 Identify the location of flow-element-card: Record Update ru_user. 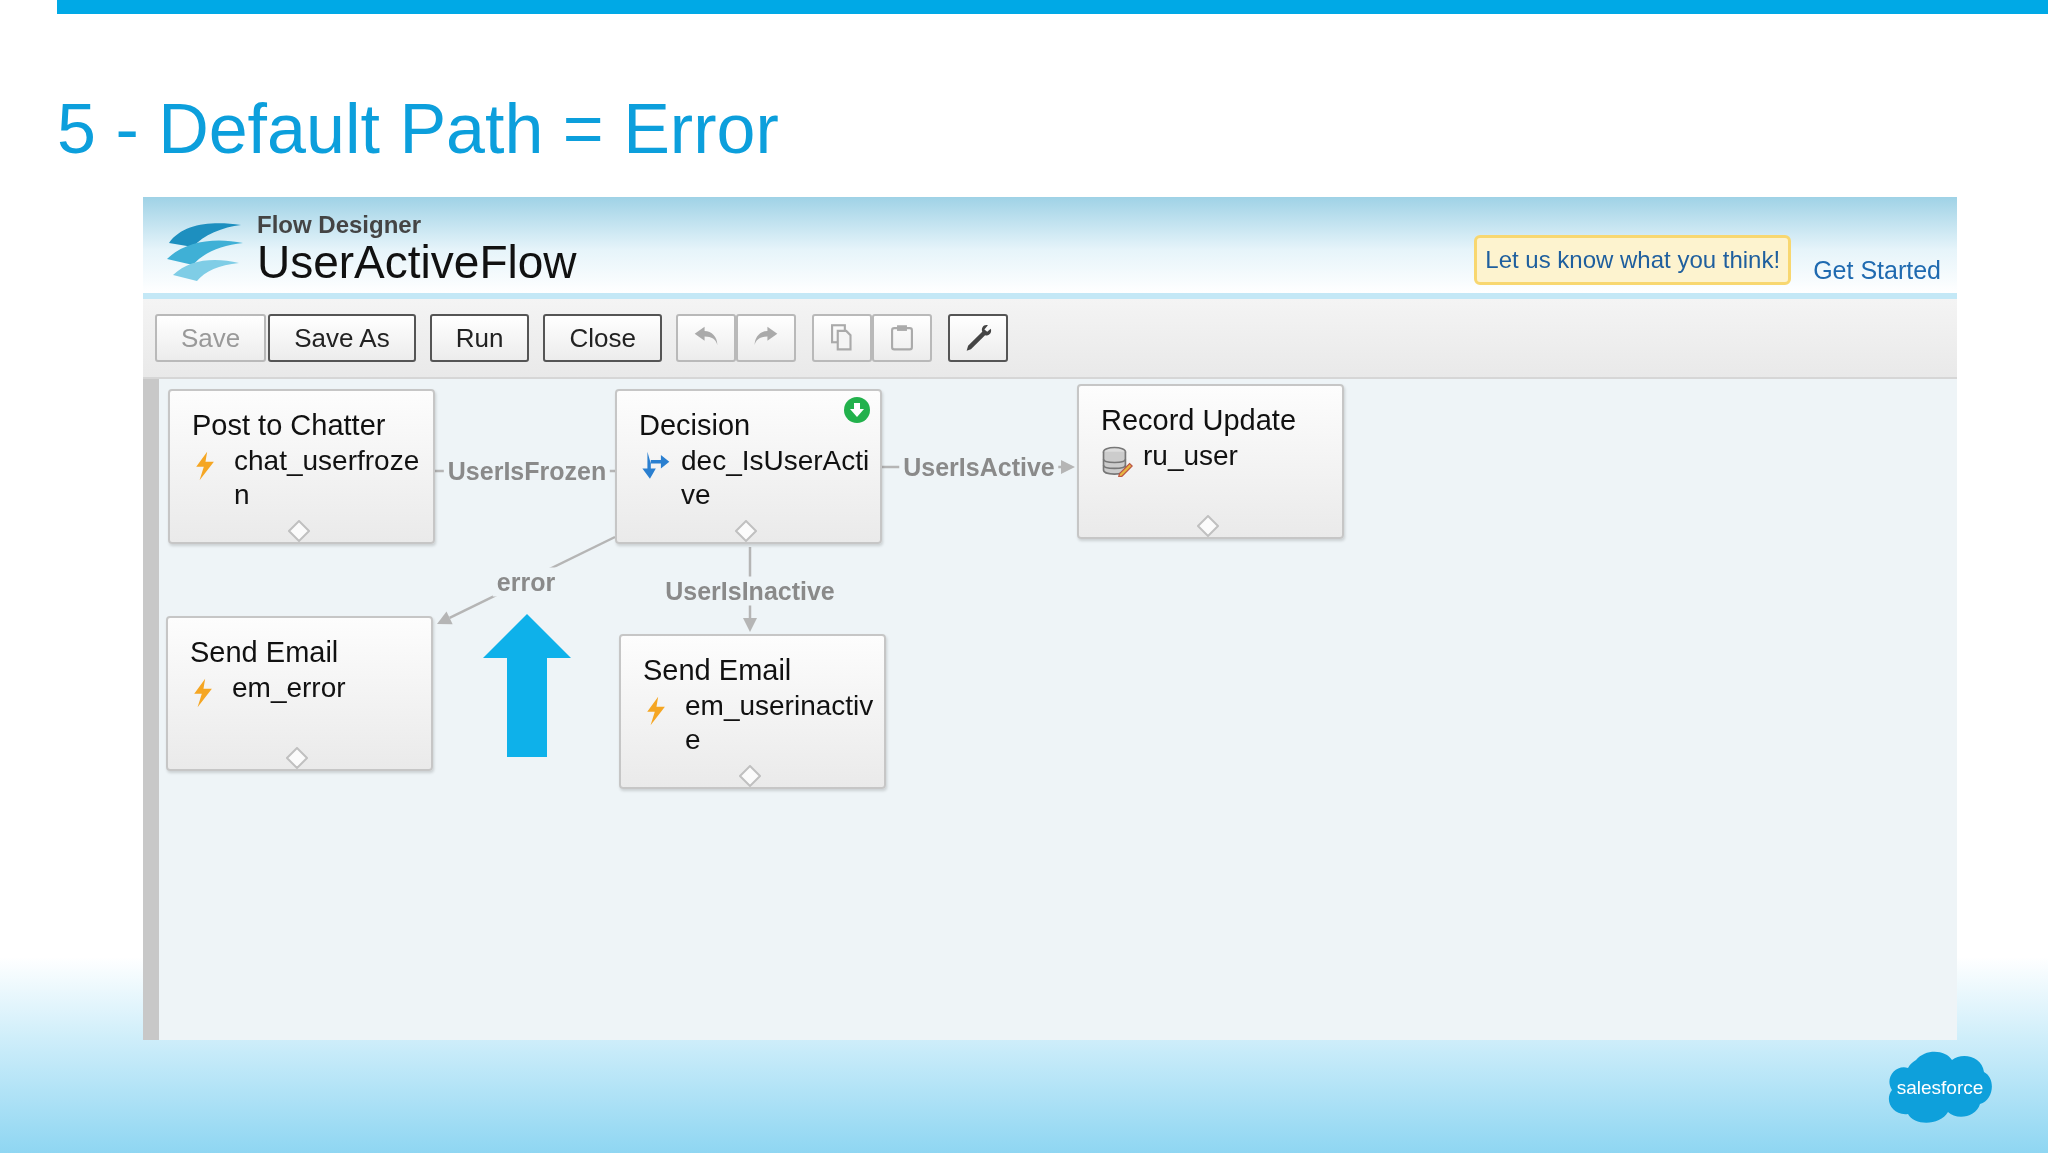
(1210, 461).